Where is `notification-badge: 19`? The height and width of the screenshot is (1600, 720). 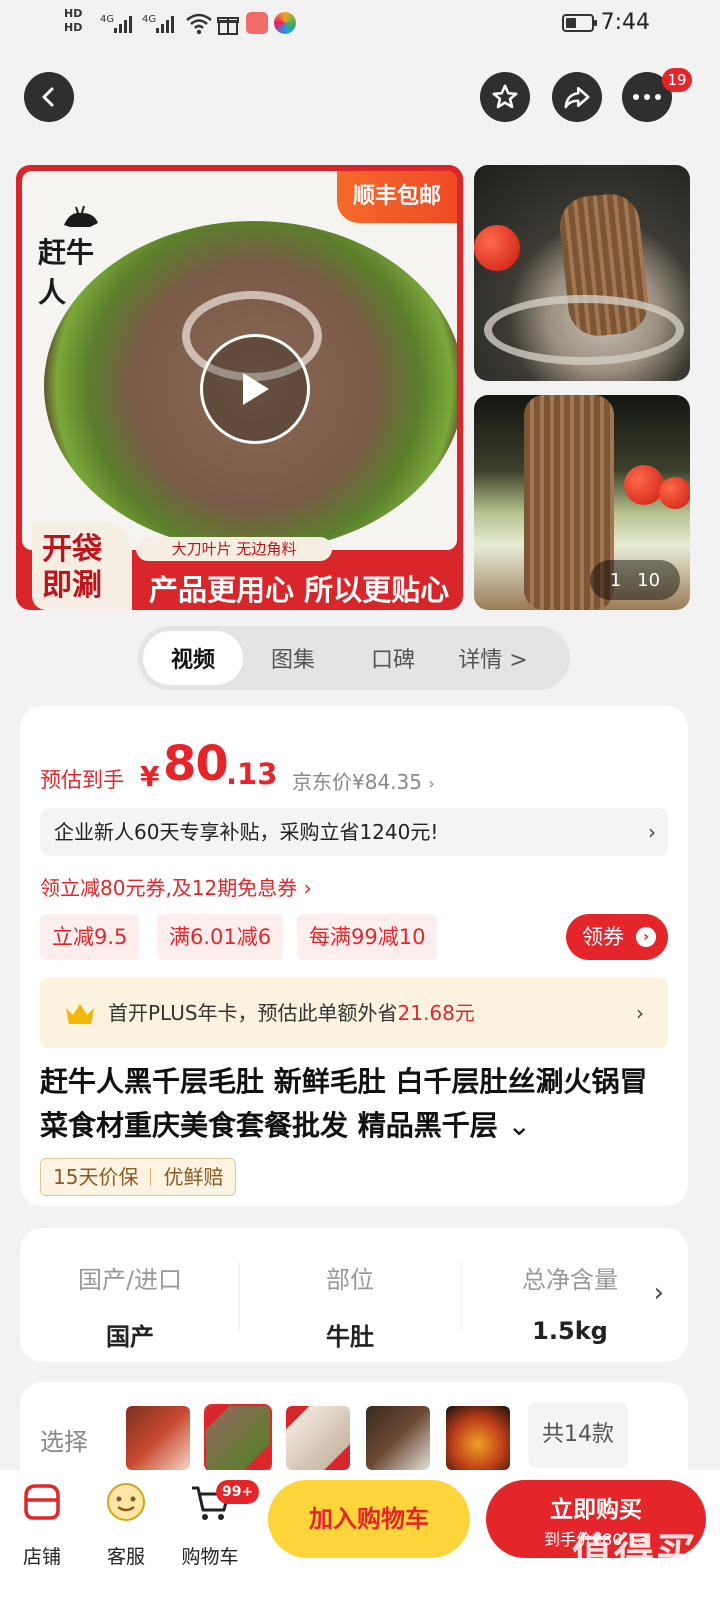
notification-badge: 19 is located at coordinates (677, 80).